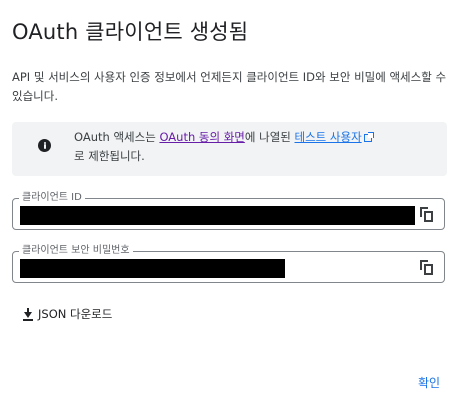 The height and width of the screenshot is (413, 463). Describe the element at coordinates (117, 137) in the screenshot. I see `info-text-before: OAuth 액세스는` at that location.